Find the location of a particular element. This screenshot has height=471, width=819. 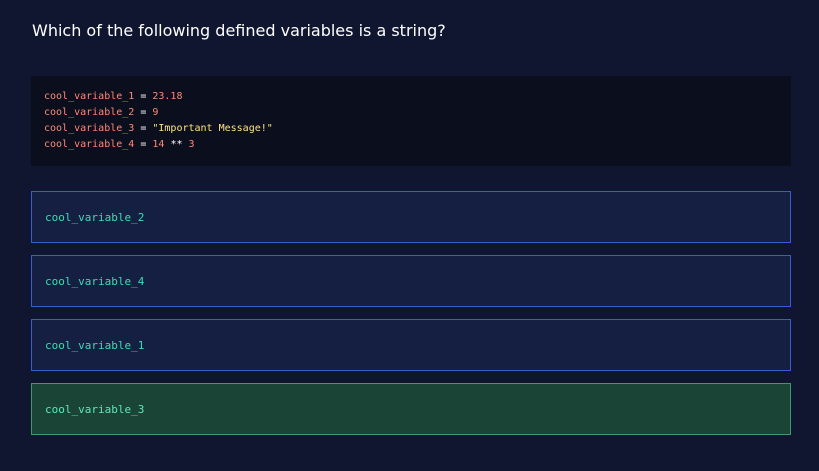

code-operator: ** is located at coordinates (176, 144).